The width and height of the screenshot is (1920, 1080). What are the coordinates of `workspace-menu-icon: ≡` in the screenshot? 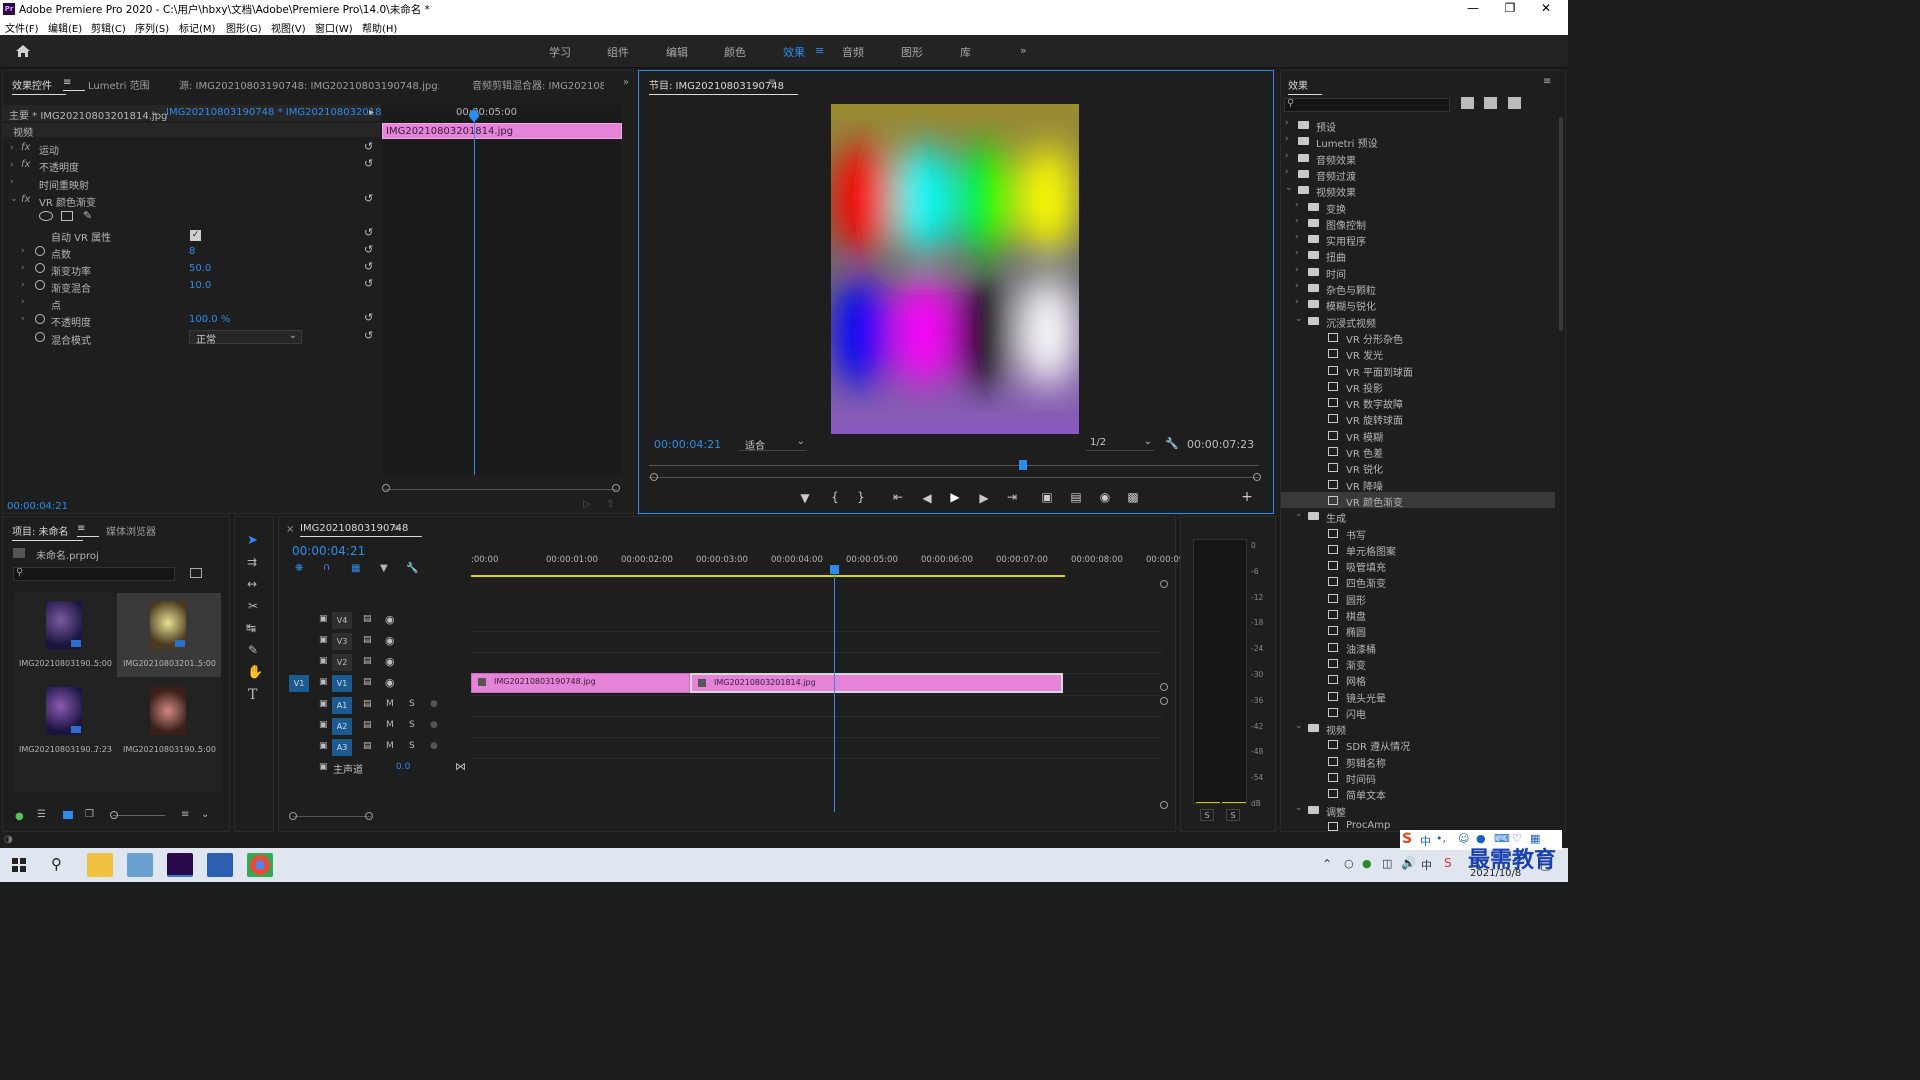 It's located at (819, 50).